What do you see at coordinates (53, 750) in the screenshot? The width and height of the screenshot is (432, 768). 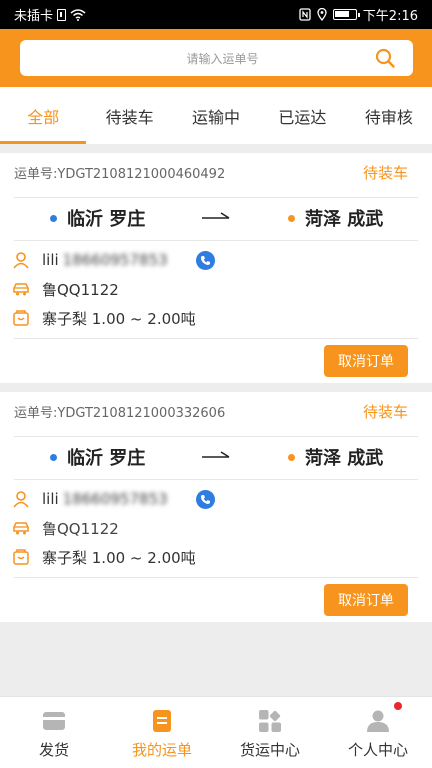 I see `nav-ship-label: 发货` at bounding box center [53, 750].